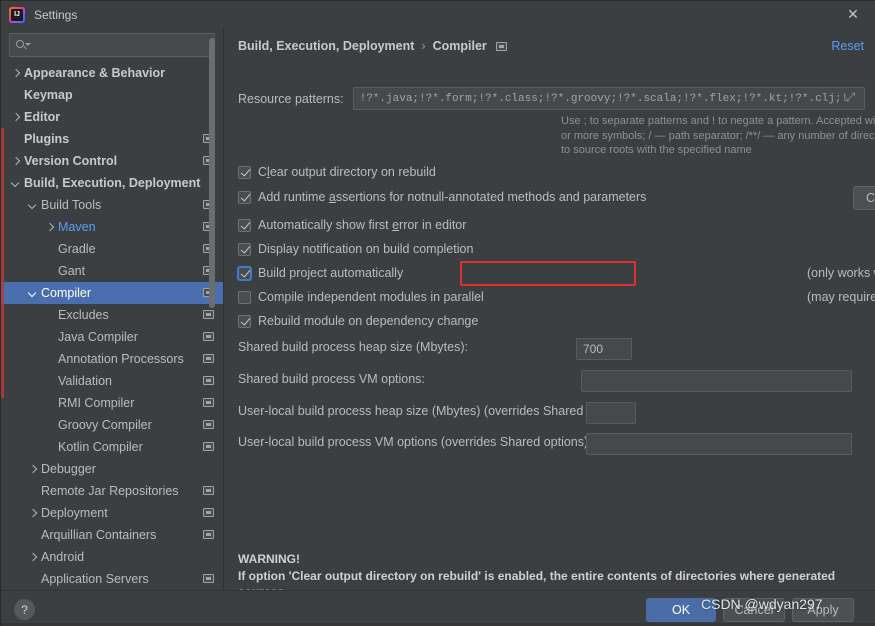 Image resolution: width=875 pixels, height=626 pixels. Describe the element at coordinates (112, 117) in the screenshot. I see `sidebar-item-editor: Editor` at that location.